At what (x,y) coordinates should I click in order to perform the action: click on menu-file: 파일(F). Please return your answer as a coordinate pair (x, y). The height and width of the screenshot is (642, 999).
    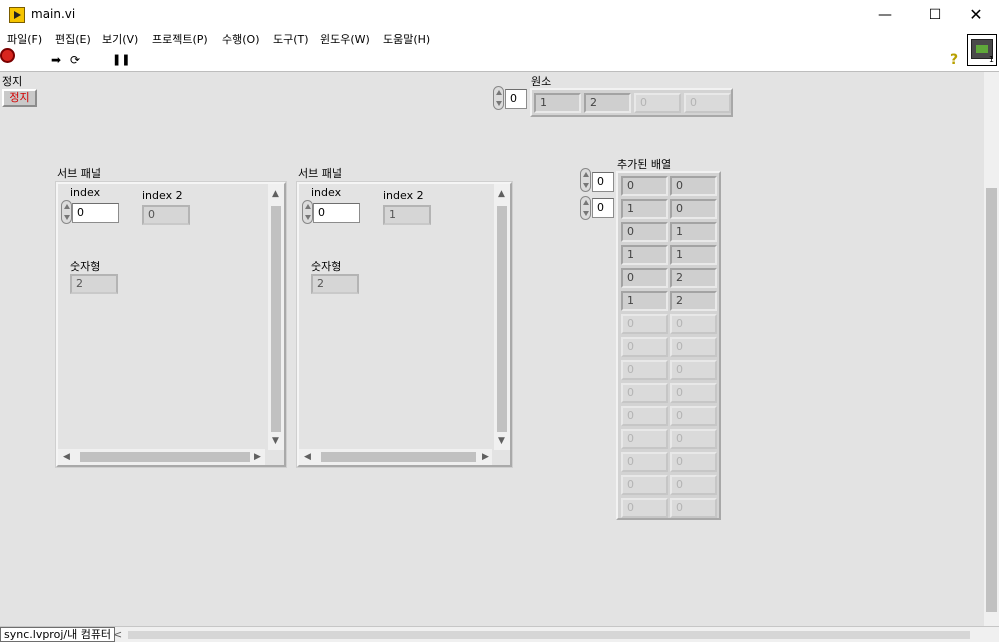
    Looking at the image, I should click on (24, 39).